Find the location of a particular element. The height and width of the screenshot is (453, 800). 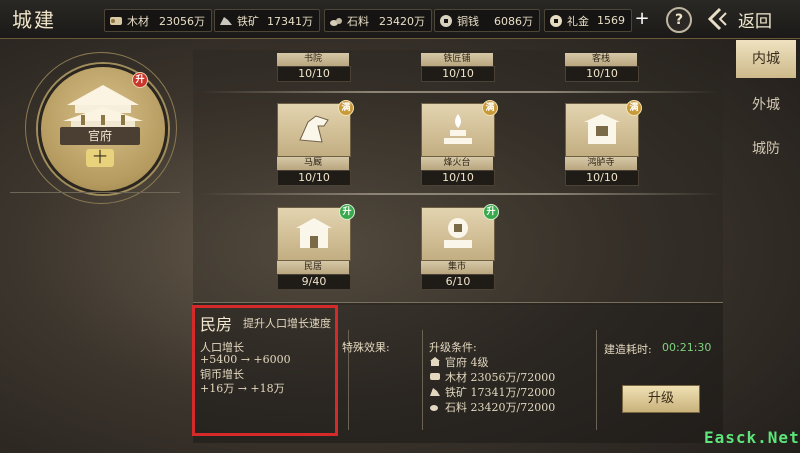

help-button: ? is located at coordinates (679, 20).